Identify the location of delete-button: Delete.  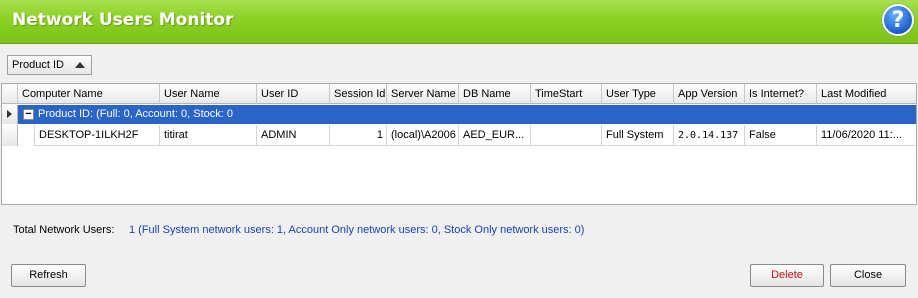
(787, 275).